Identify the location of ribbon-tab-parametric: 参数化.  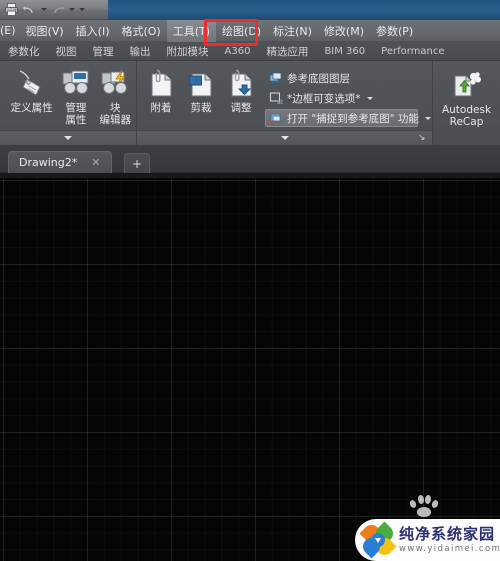
(24, 51).